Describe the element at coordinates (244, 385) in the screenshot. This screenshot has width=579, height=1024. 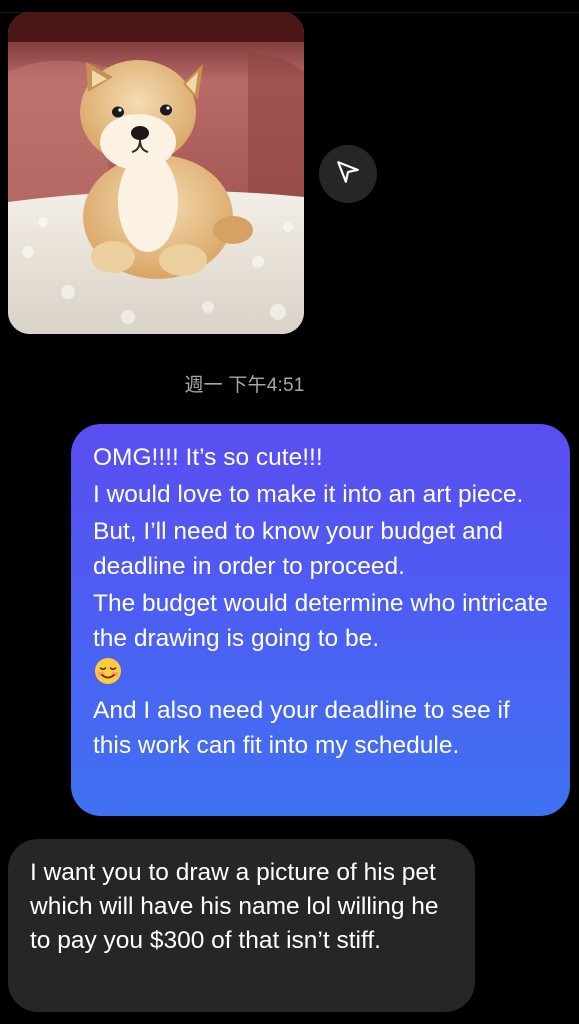
I see `message-timestamp: 週一 下午4:51` at that location.